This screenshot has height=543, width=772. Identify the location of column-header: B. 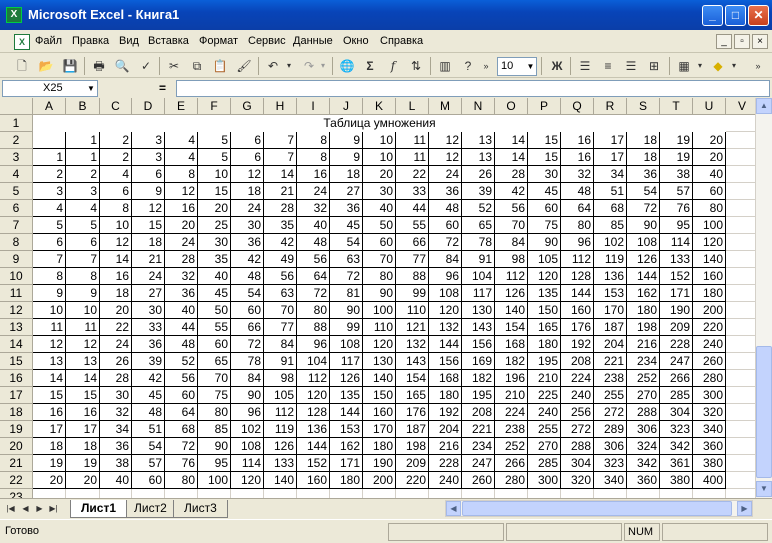
(83, 106).